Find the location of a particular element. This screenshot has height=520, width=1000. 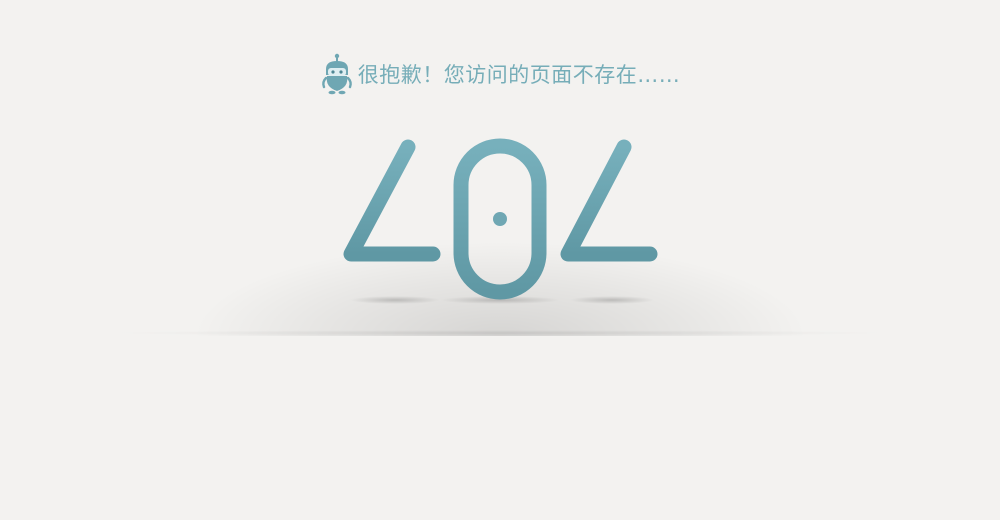

error-code-404: 404 is located at coordinates (500, 221).